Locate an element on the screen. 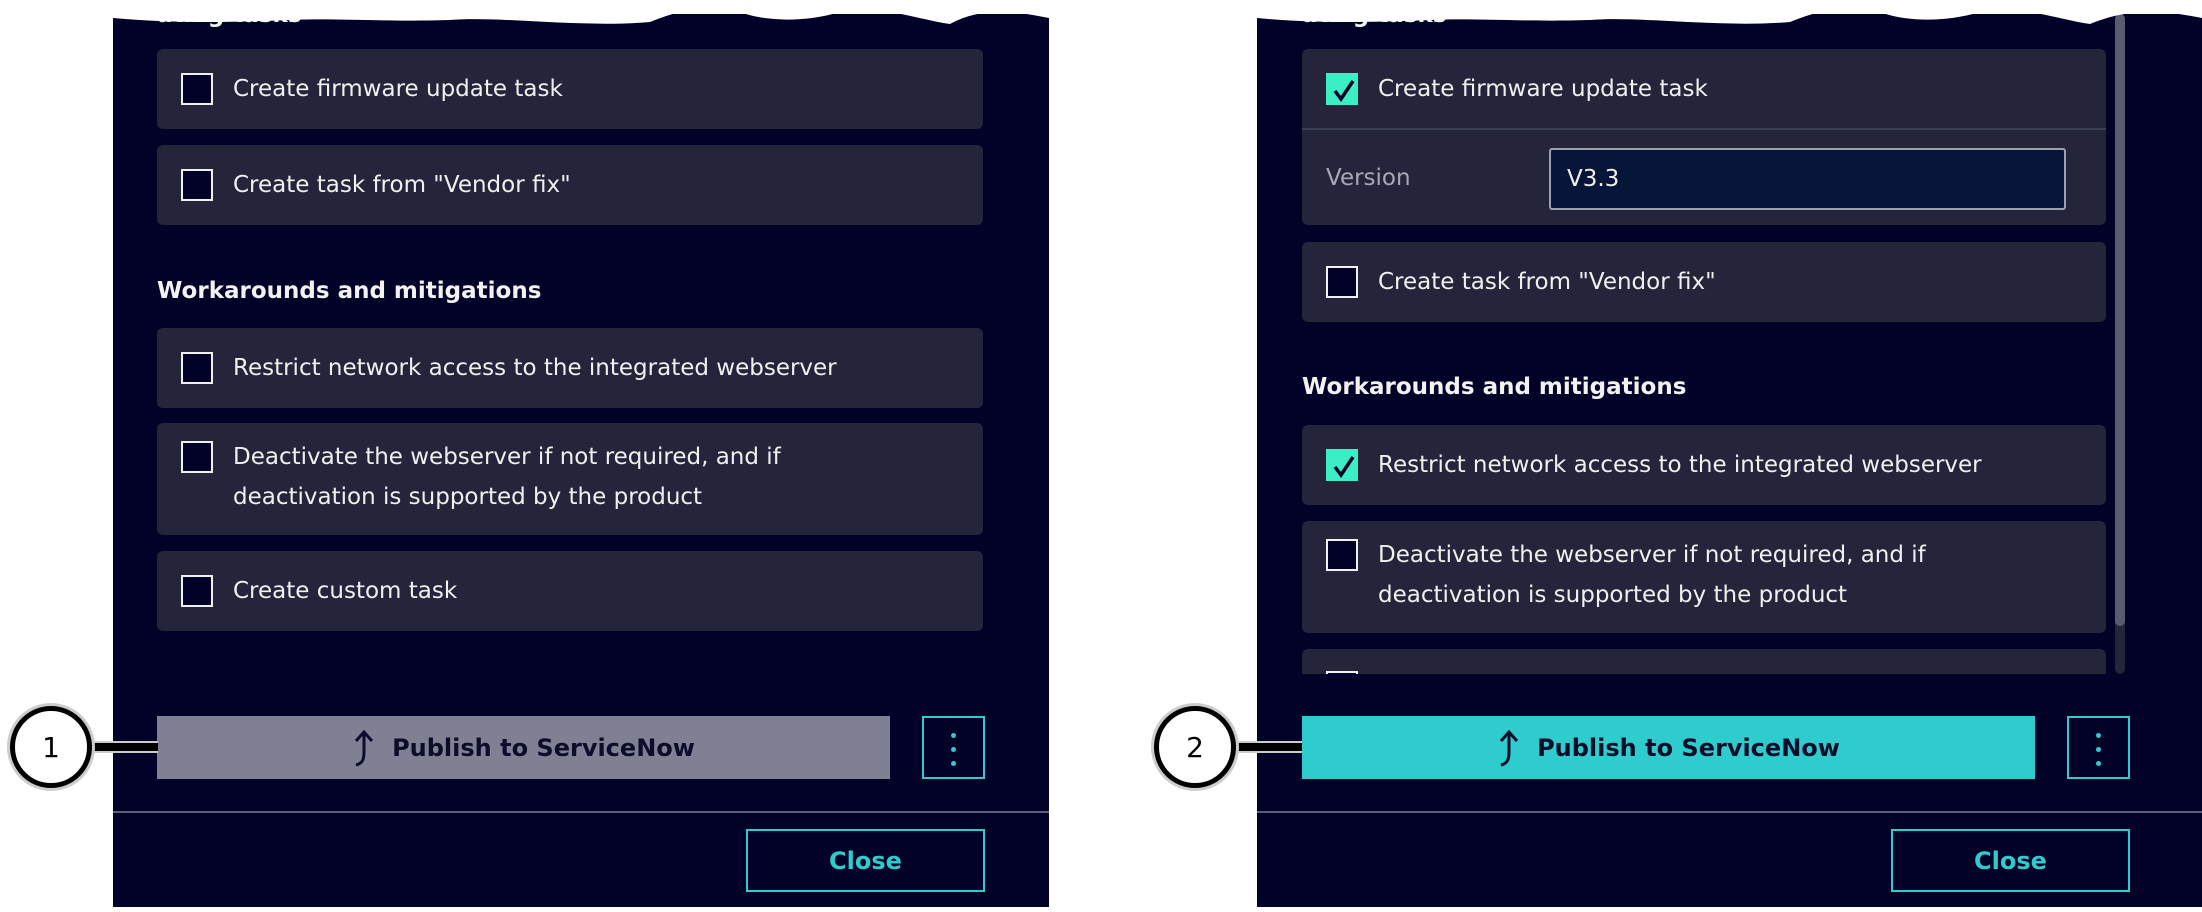 The image size is (2202, 912). workaround-partial-card is located at coordinates (1704, 661).